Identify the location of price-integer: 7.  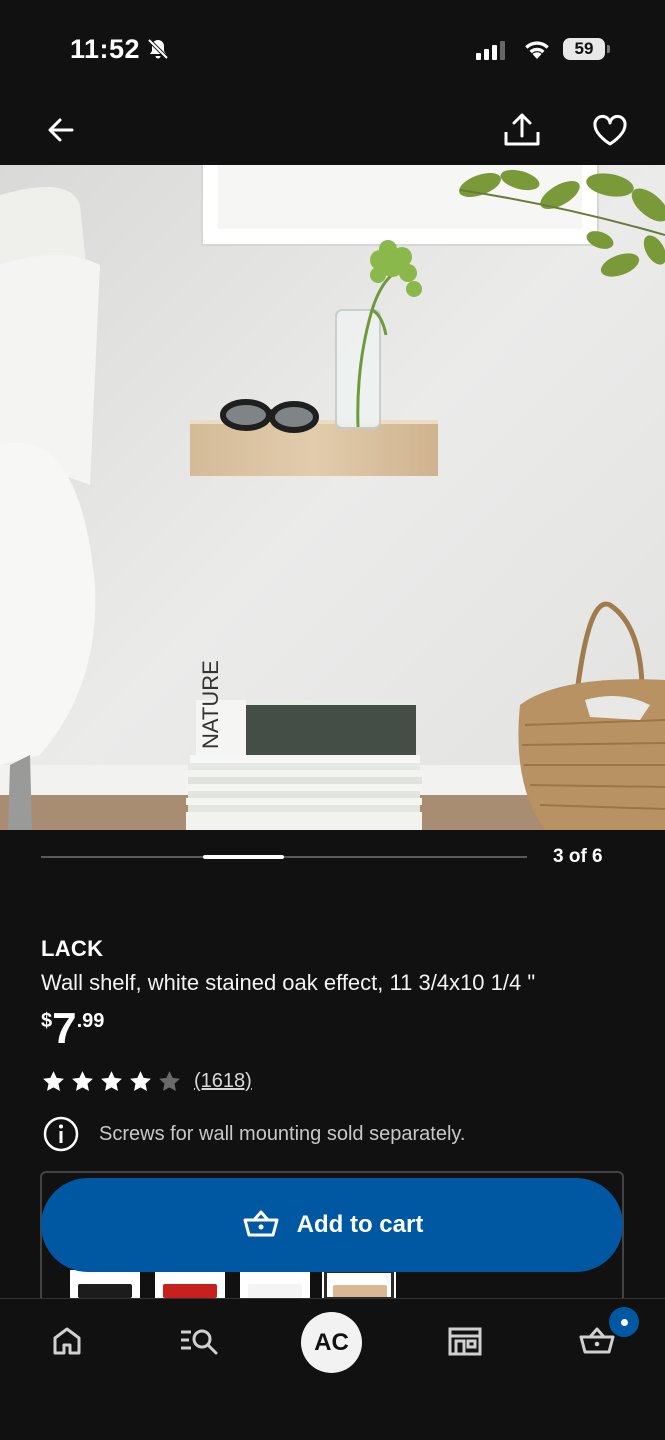
(64, 1028).